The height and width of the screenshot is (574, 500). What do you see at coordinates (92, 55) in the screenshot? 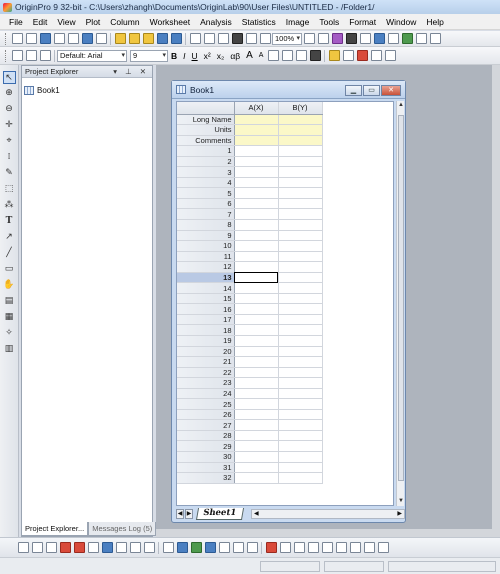
I see `font-select: Default: Arial` at bounding box center [92, 55].